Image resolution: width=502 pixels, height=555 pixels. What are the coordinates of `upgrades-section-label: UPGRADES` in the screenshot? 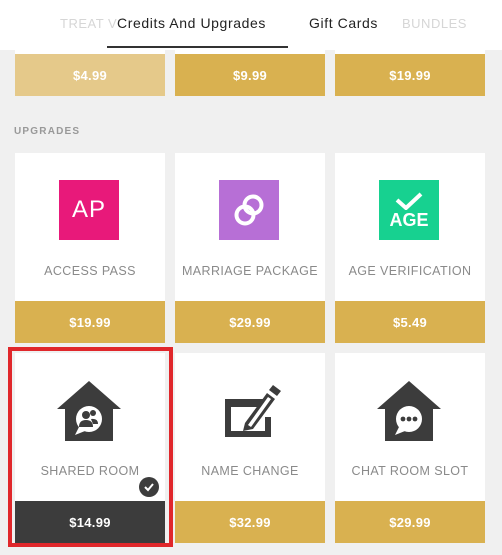 It's located at (47, 131).